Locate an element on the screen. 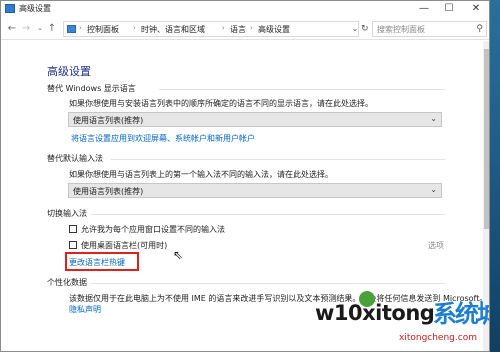 The image size is (500, 352). input-method-heading: 替代默认输入法 is located at coordinates (75, 158).